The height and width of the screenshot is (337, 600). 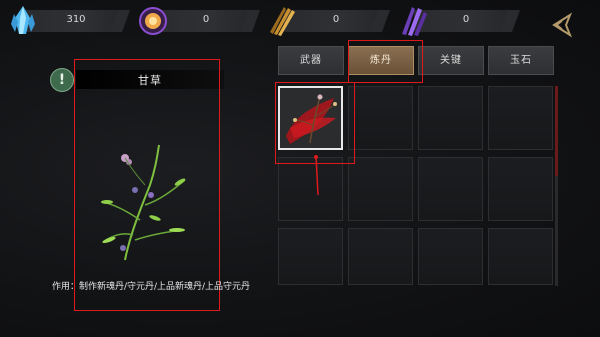 I want to click on info-badge-icon: !, so click(x=62, y=80).